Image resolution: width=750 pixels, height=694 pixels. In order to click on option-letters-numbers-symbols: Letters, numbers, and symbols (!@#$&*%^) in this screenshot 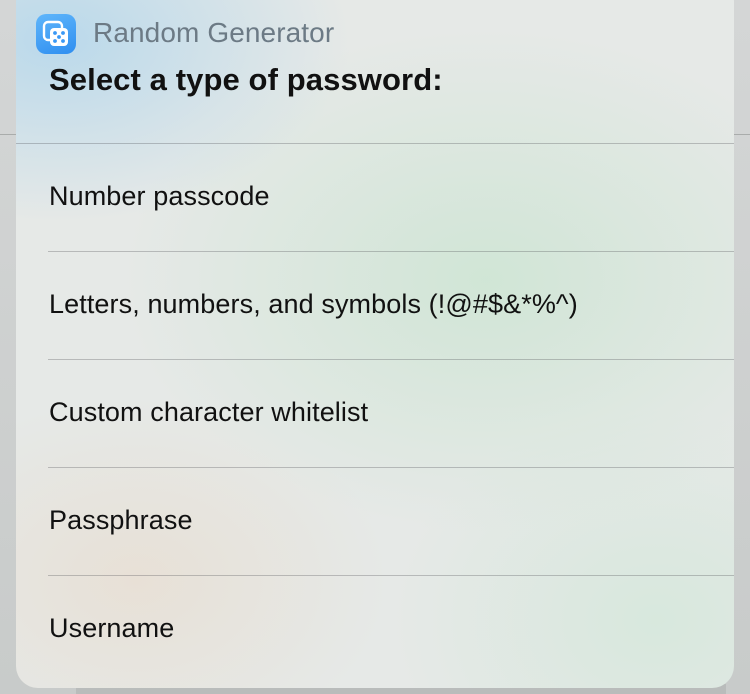, I will do `click(375, 306)`.